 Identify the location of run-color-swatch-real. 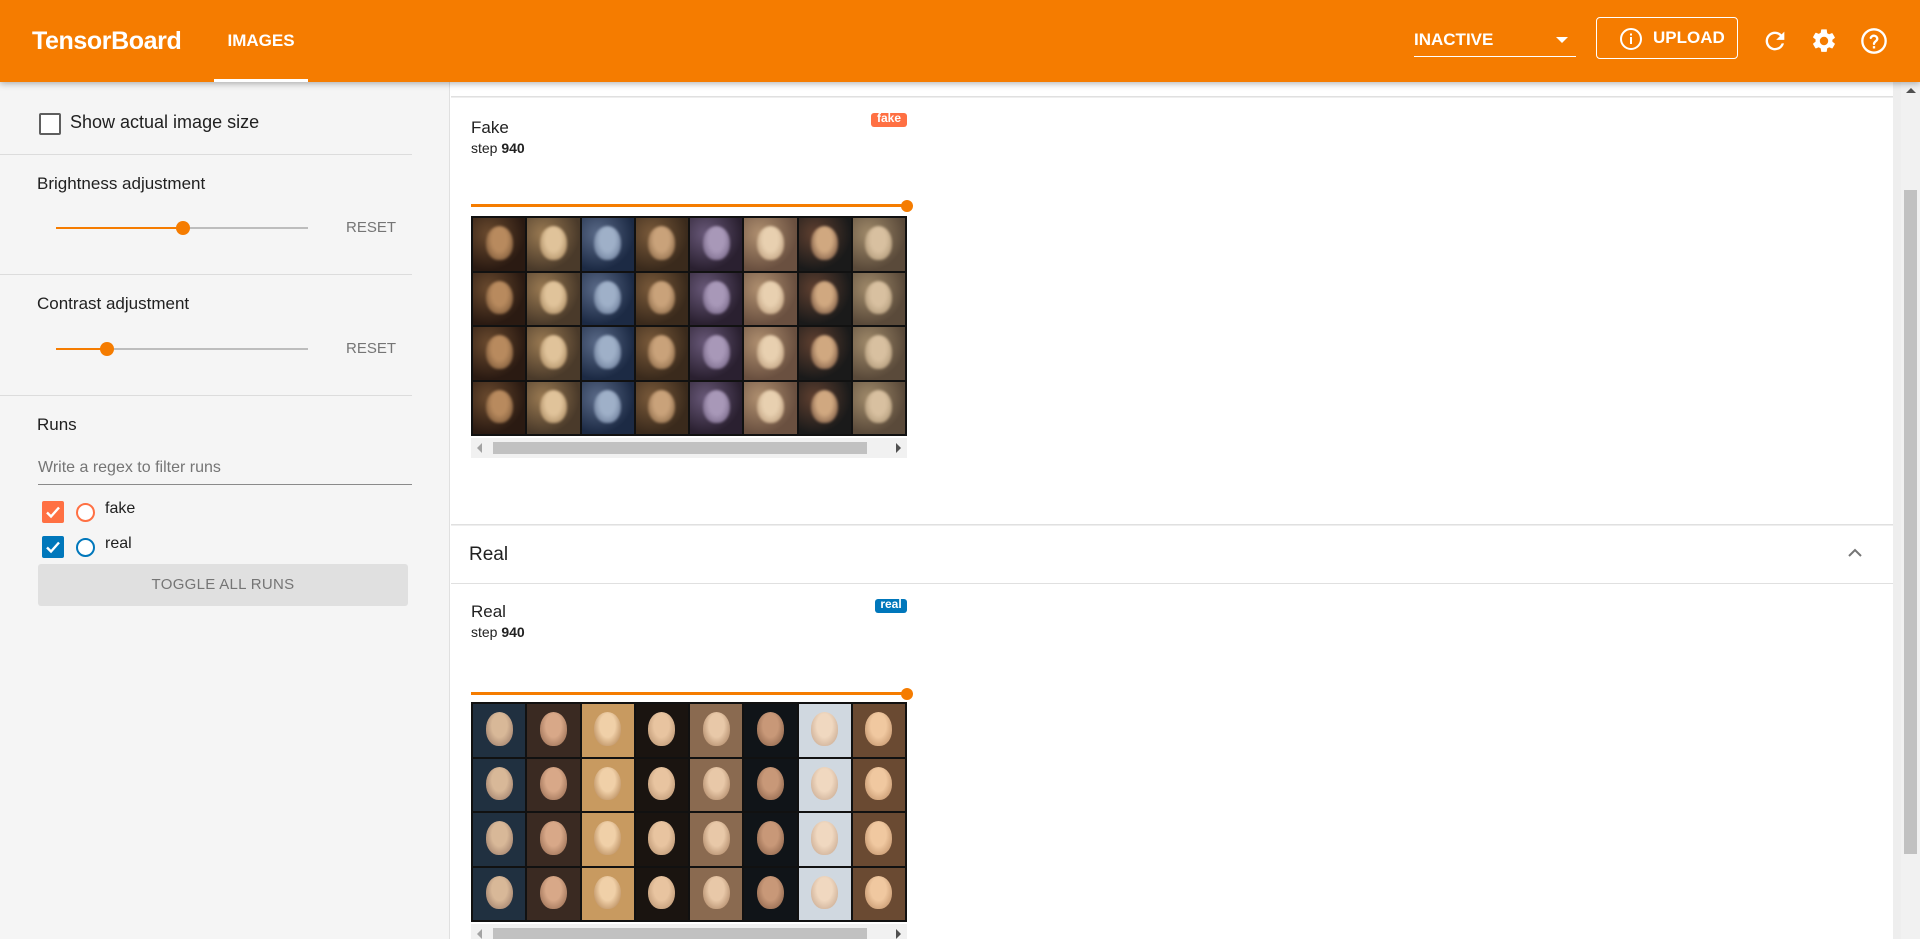
(85, 547).